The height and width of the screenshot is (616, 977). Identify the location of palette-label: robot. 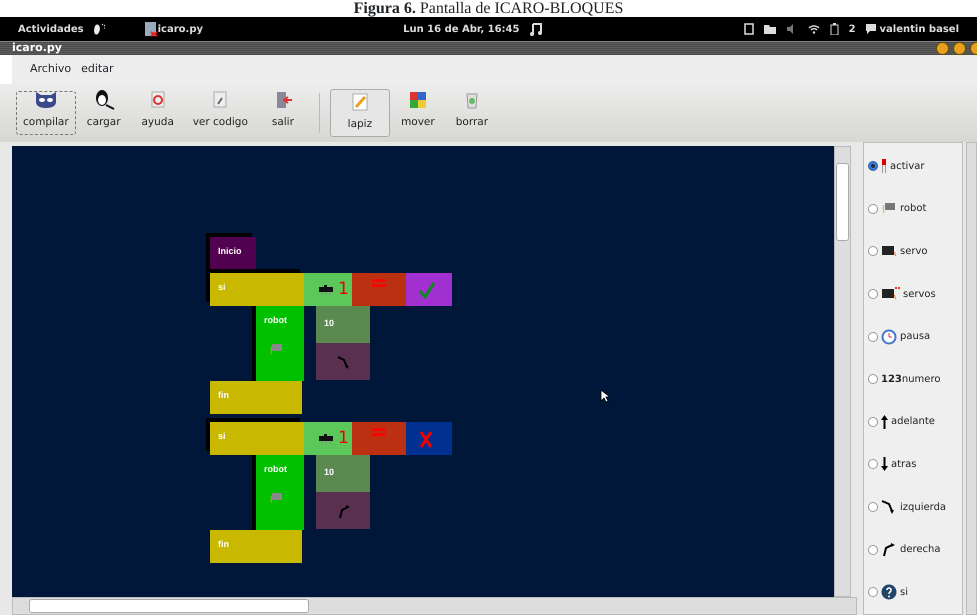
(913, 208).